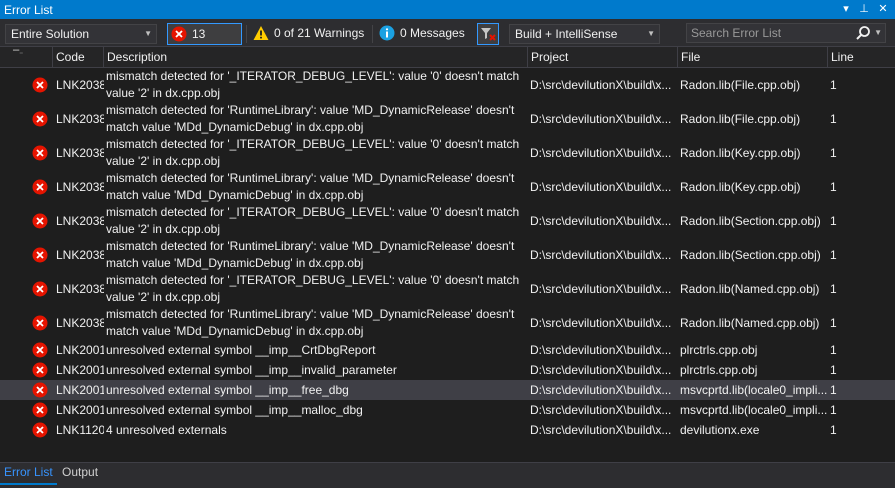 The image size is (895, 488). I want to click on tab-error-list: Error List, so click(28, 474).